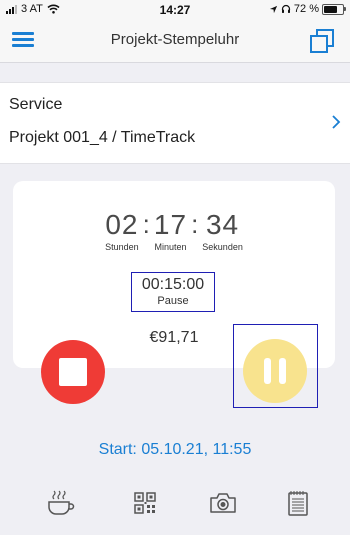 The width and height of the screenshot is (350, 535). I want to click on battery-icon, so click(334, 9).